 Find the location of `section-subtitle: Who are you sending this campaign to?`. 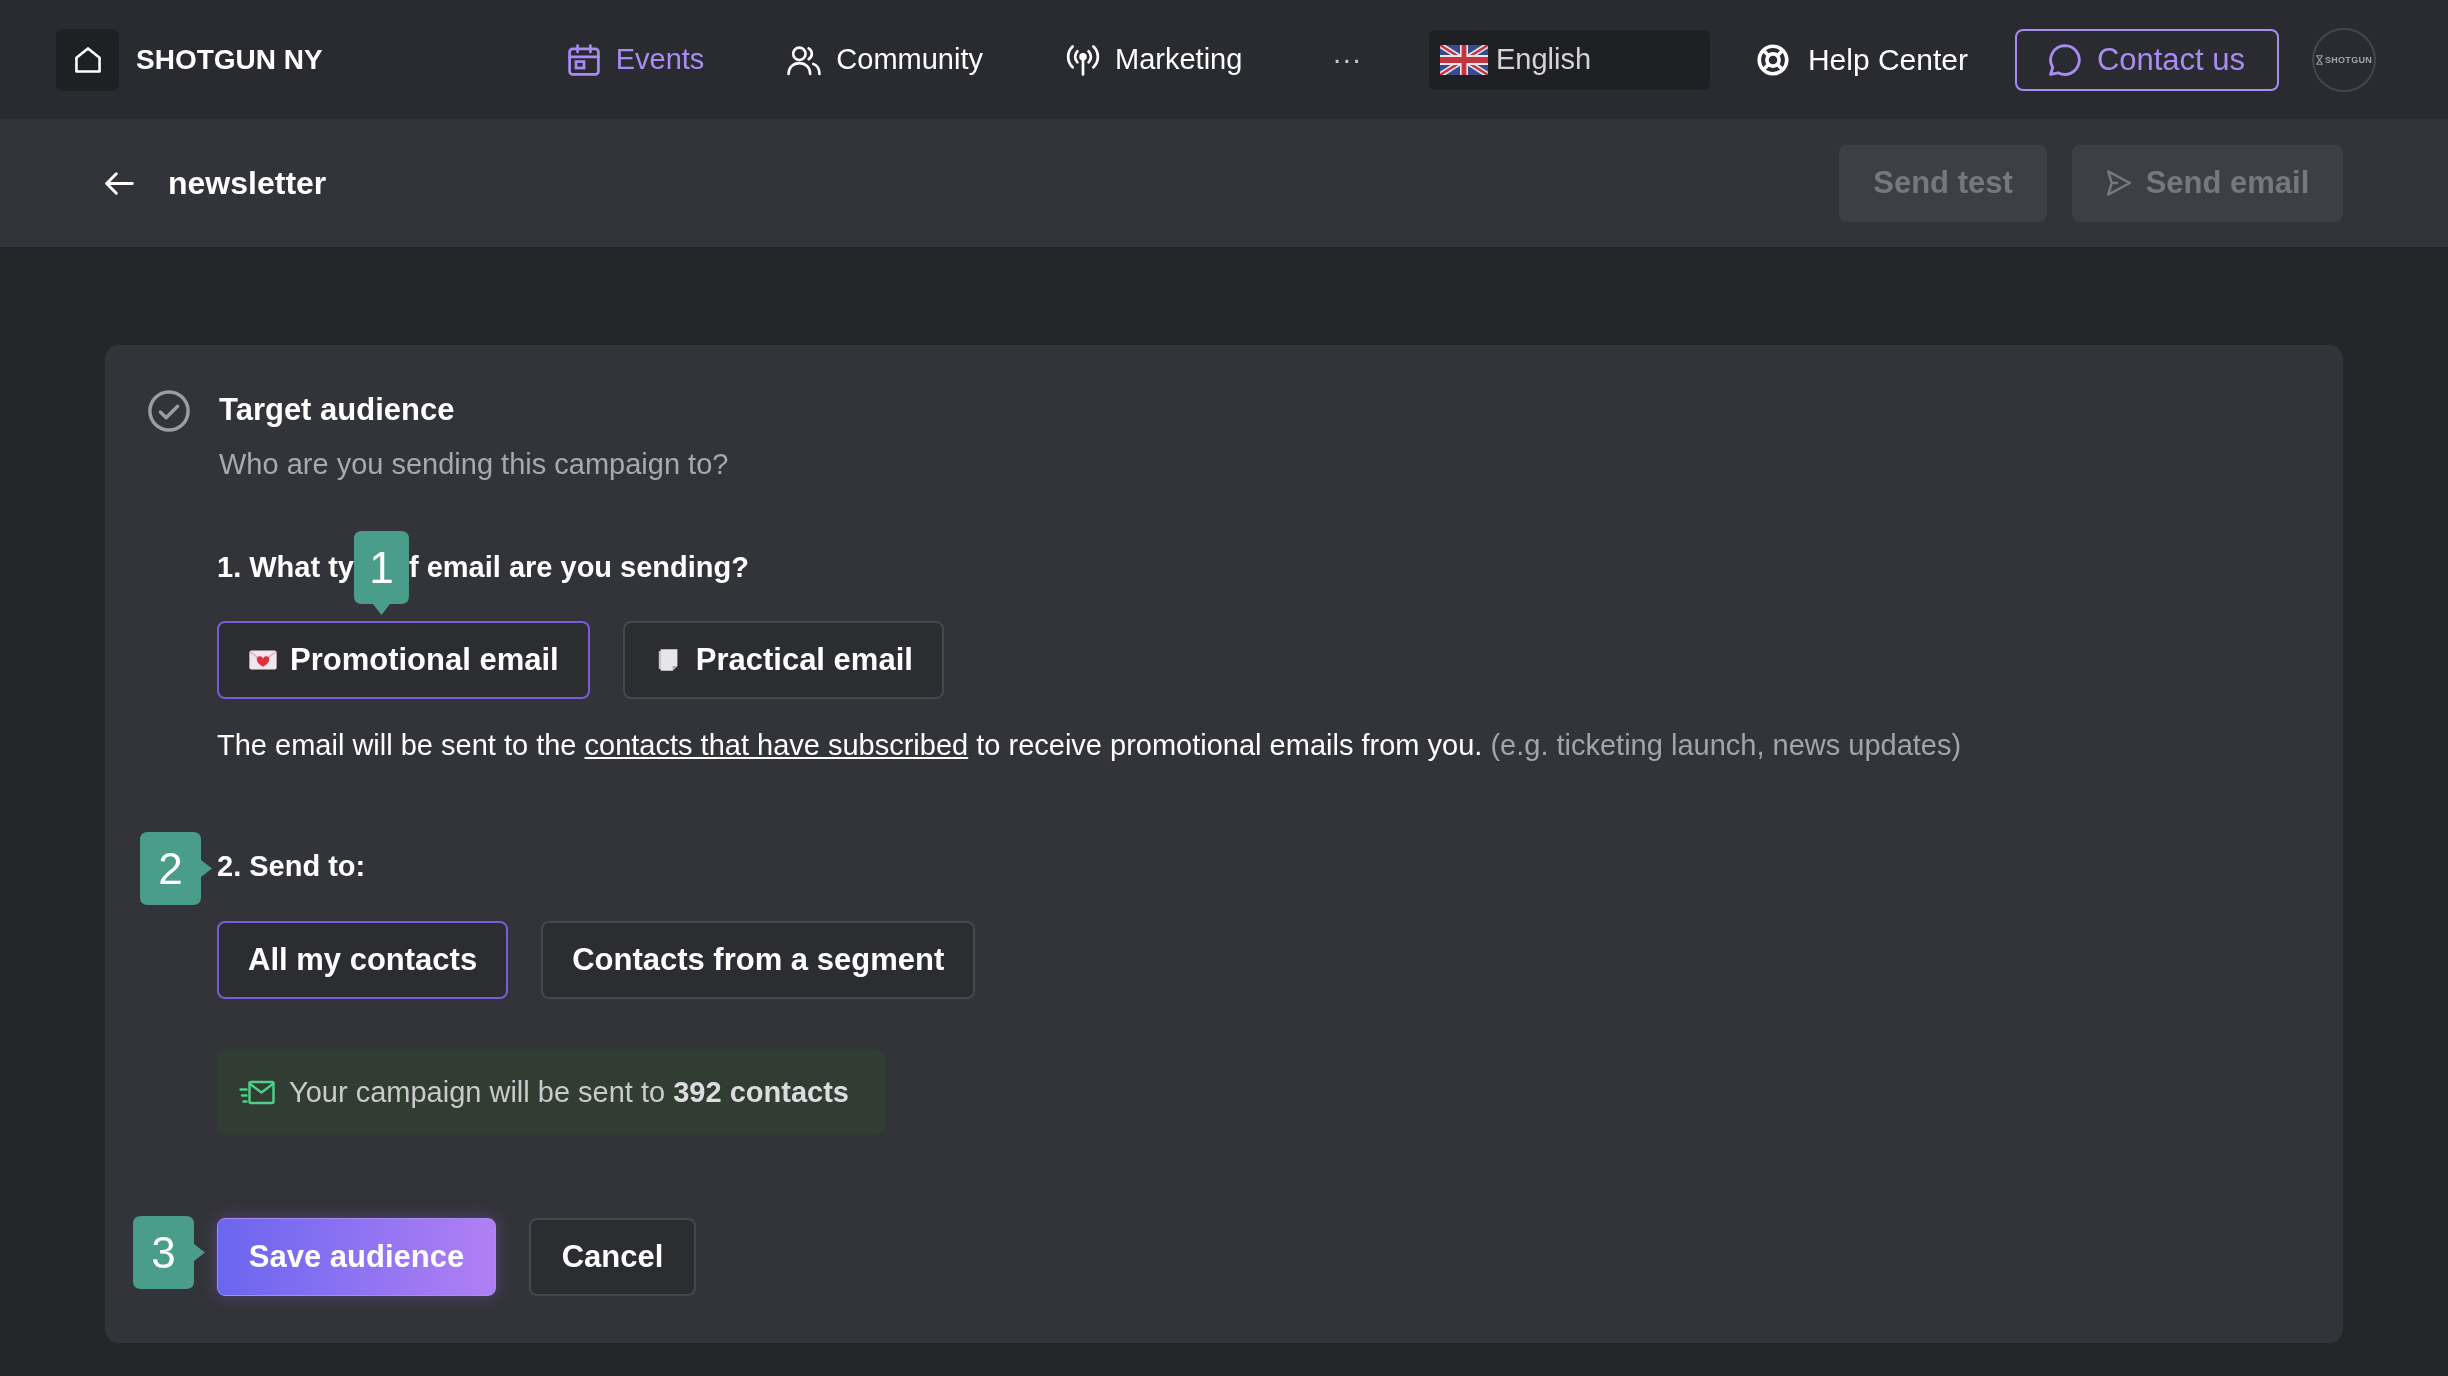

section-subtitle: Who are you sending this campaign to? is located at coordinates (474, 464).